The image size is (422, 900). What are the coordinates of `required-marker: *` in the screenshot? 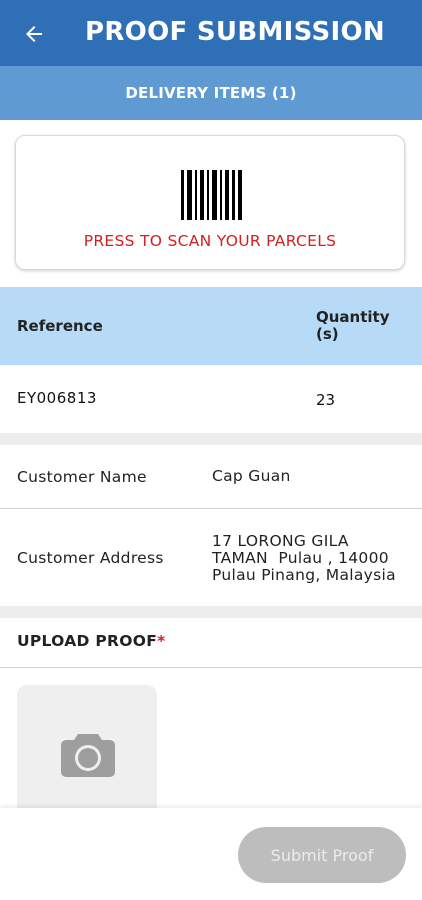 It's located at (161, 641).